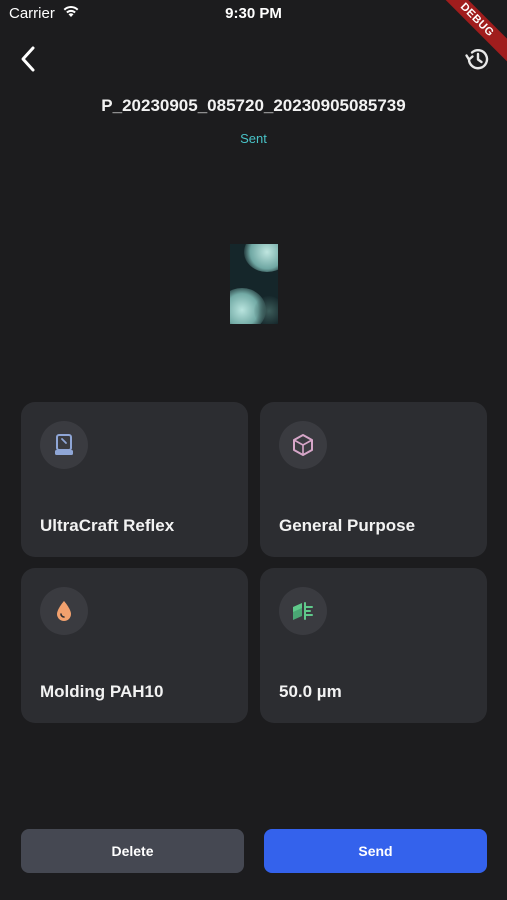 The height and width of the screenshot is (900, 507). I want to click on history-icon, so click(477, 59).